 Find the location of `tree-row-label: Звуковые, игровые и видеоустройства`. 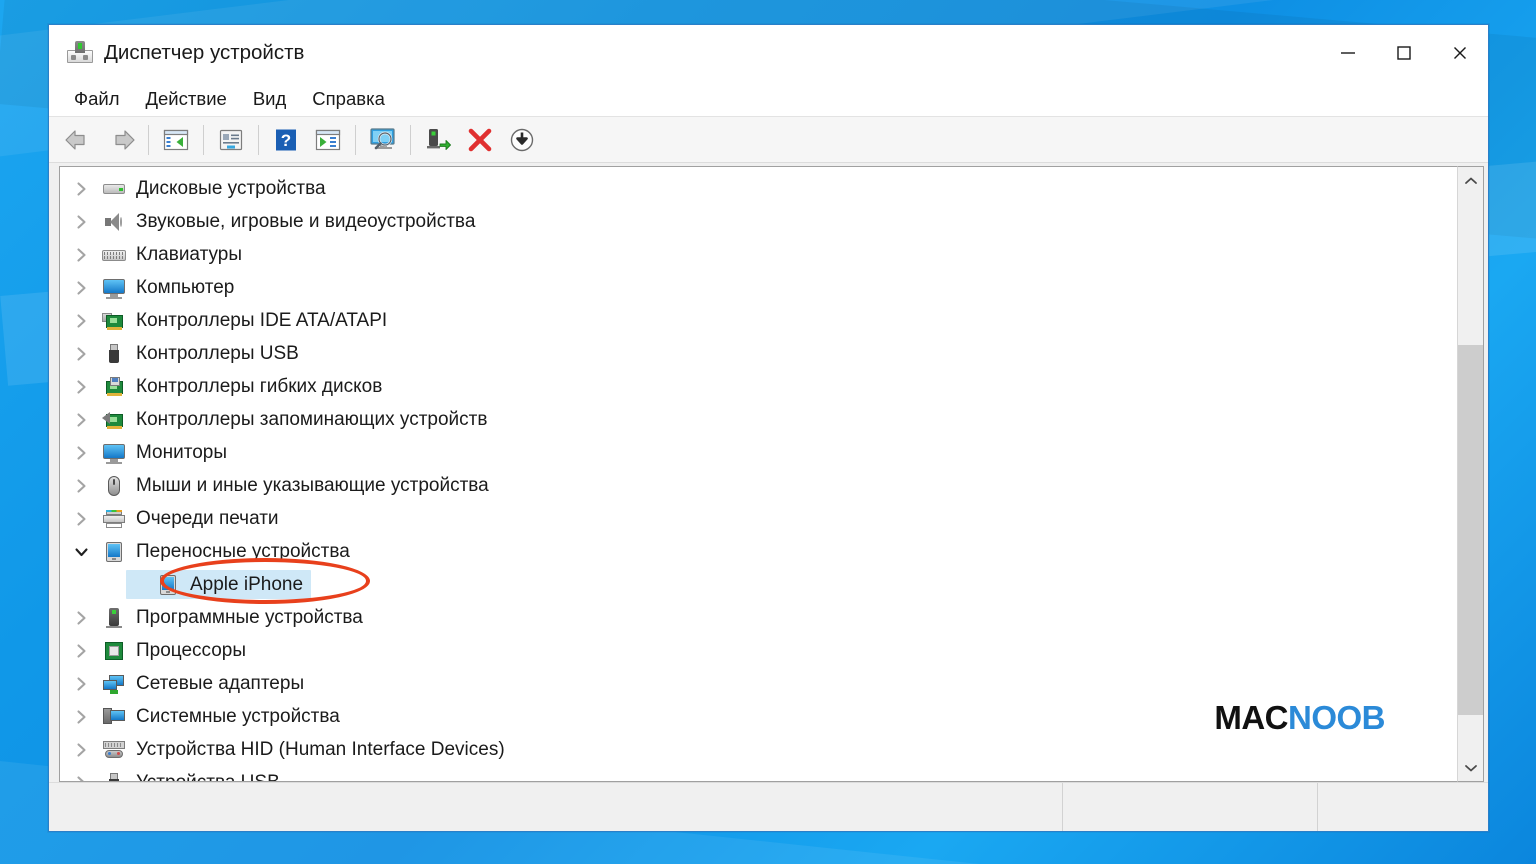

tree-row-label: Звуковые, игровые и видеоустройства is located at coordinates (306, 221).